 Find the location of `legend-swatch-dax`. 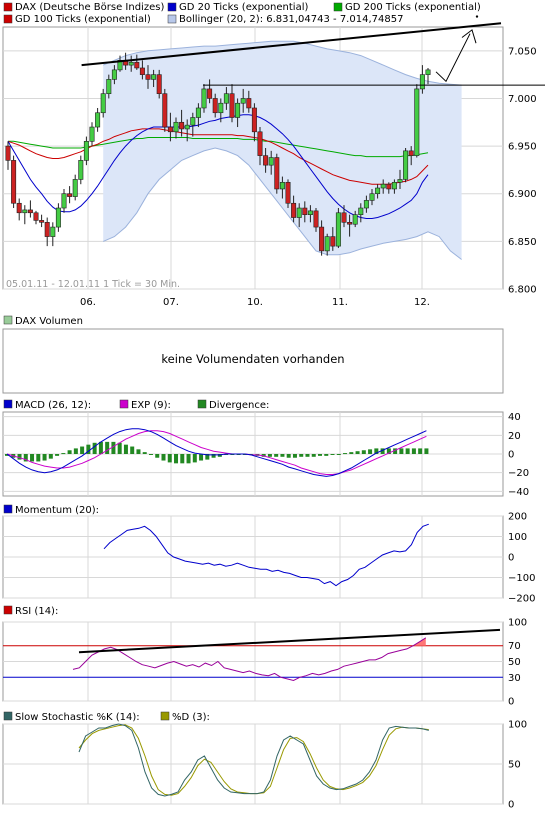

legend-swatch-dax is located at coordinates (8, 7).